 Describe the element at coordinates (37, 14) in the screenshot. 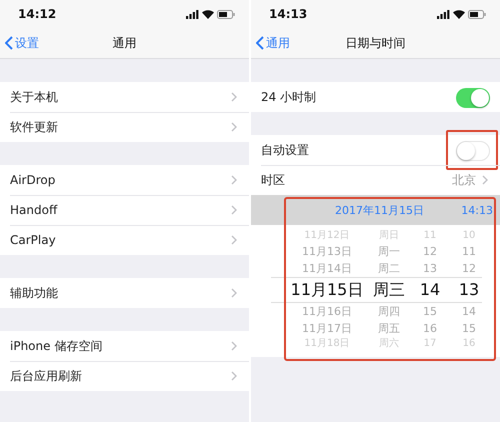

I see `status-time: 14:12` at that location.